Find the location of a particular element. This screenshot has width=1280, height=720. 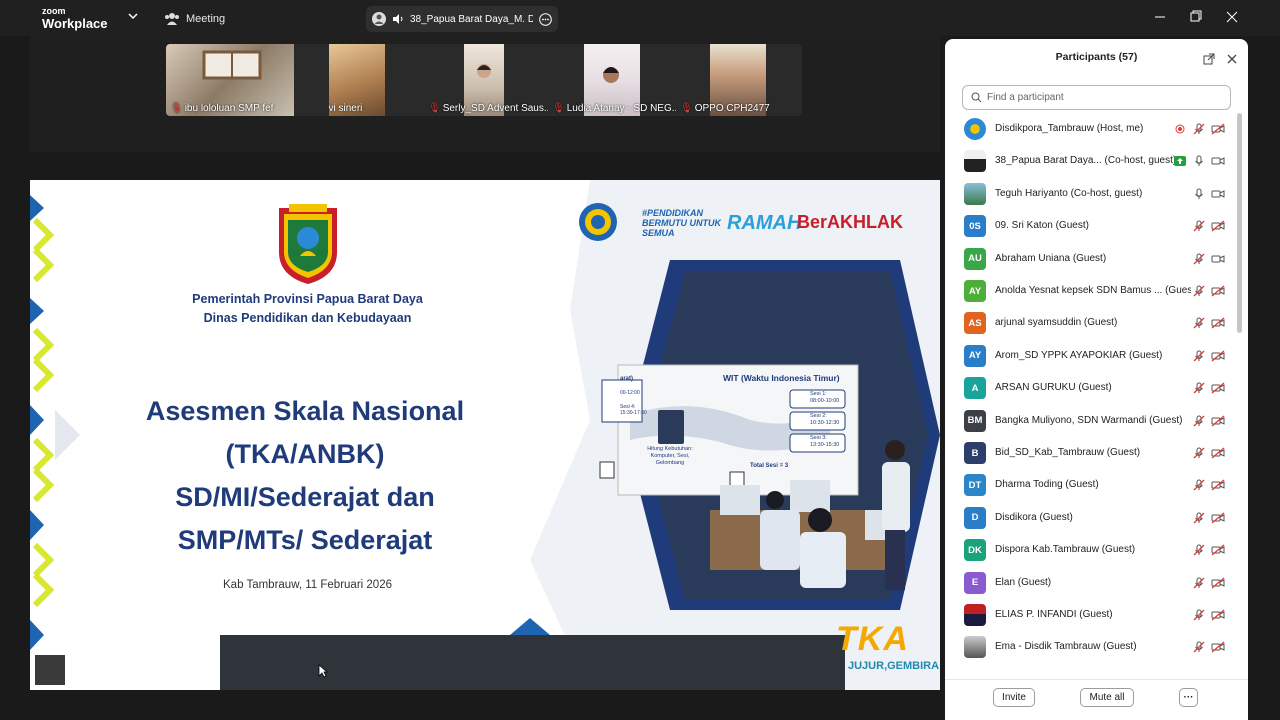

participant-search is located at coordinates (1096, 97).